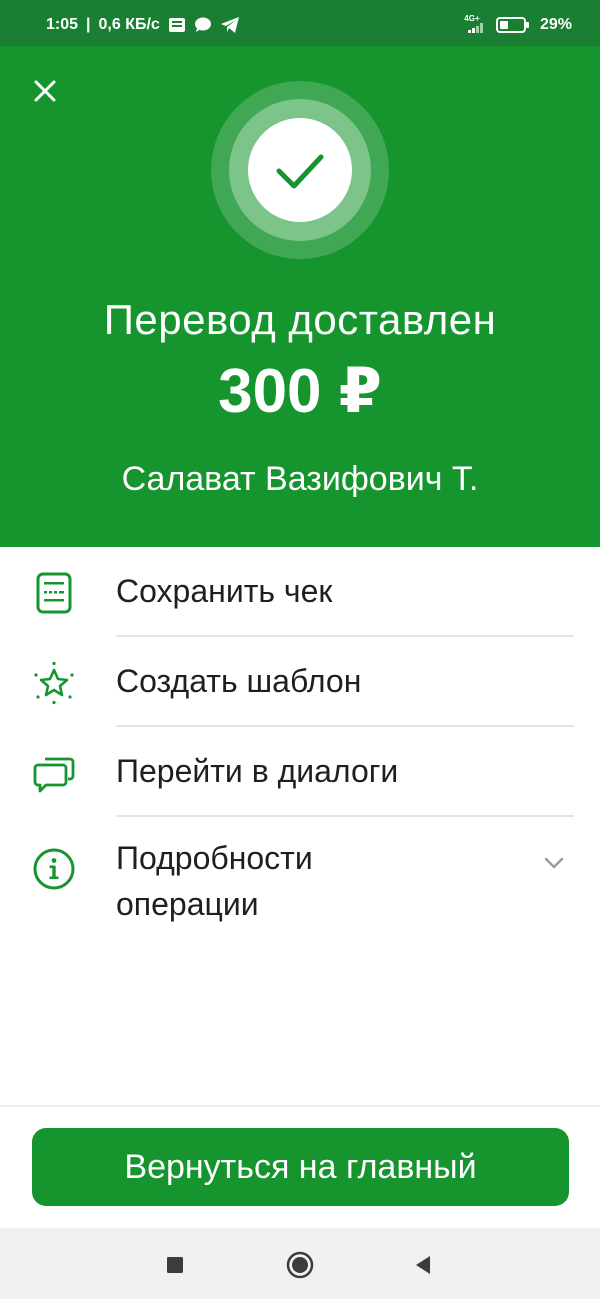 The height and width of the screenshot is (1299, 600). What do you see at coordinates (54, 869) in the screenshot?
I see `info-icon` at bounding box center [54, 869].